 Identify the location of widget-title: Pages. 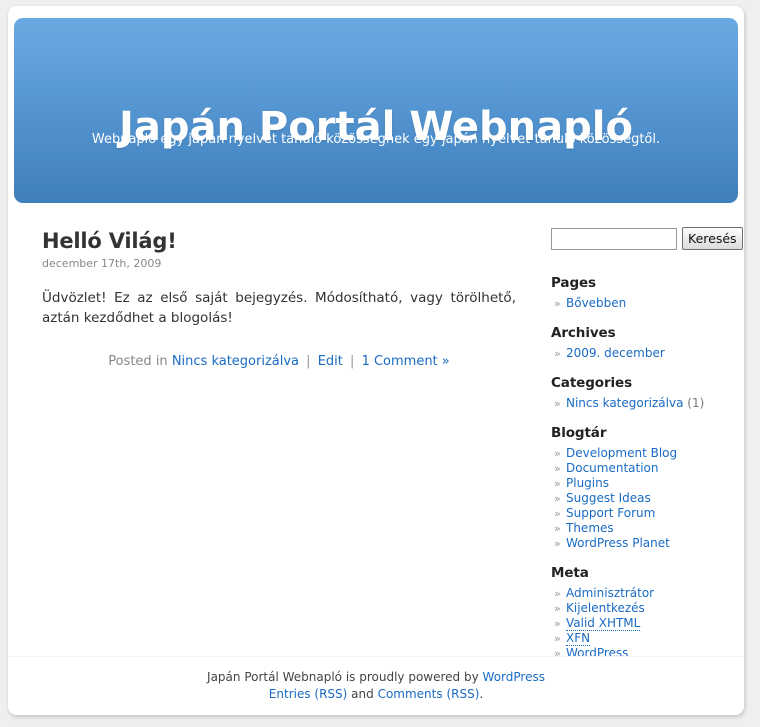
(573, 283).